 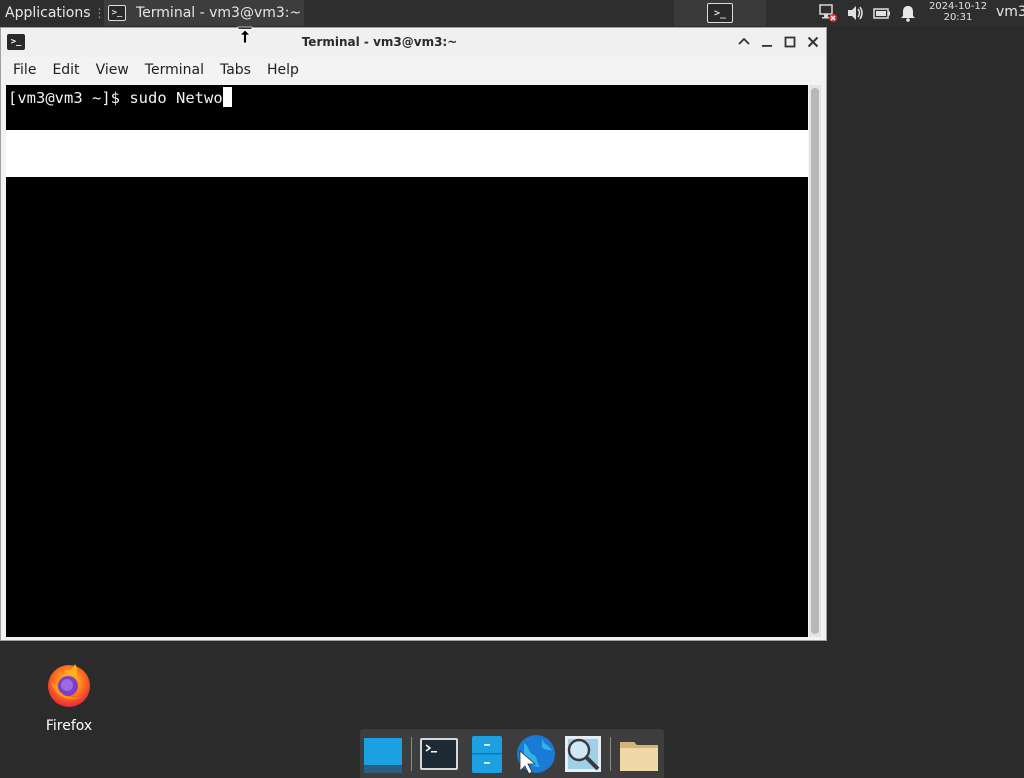 I want to click on notification-bell-icon, so click(x=908, y=13).